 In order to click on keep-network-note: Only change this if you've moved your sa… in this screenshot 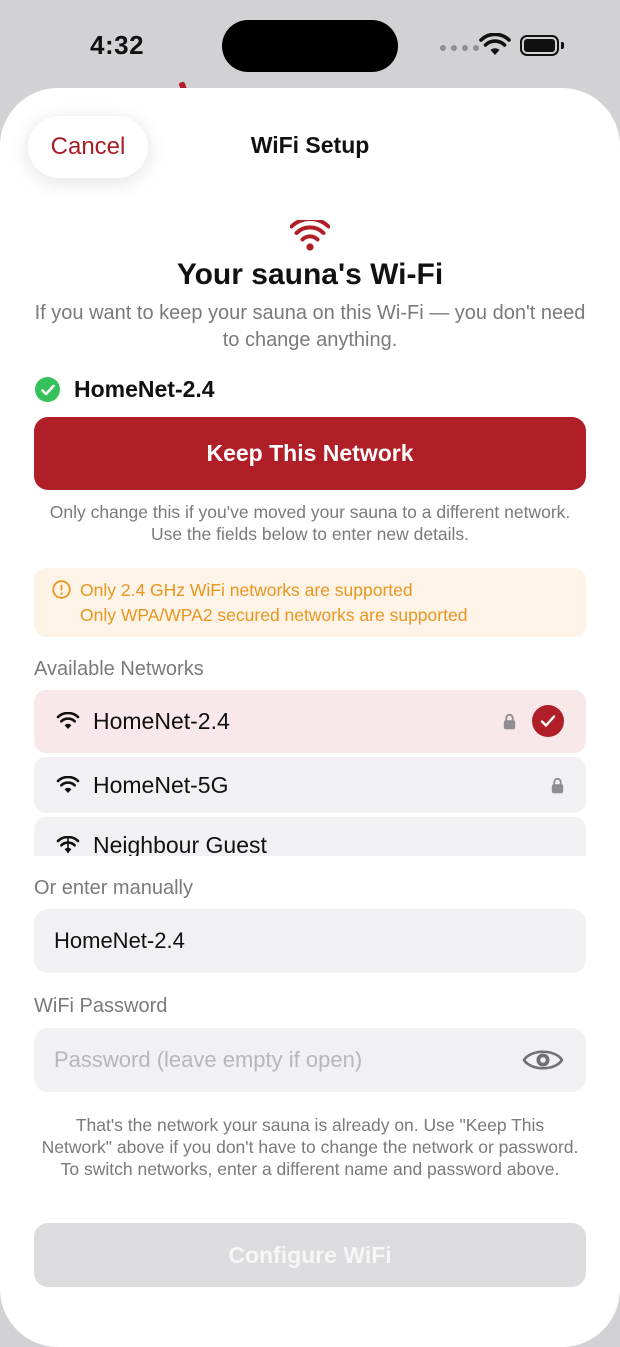, I will do `click(310, 523)`.